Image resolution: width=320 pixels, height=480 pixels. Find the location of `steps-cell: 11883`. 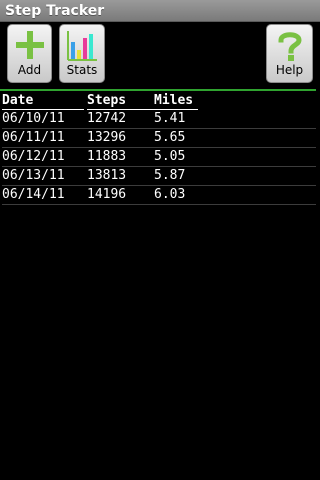

steps-cell: 11883 is located at coordinates (120, 157).